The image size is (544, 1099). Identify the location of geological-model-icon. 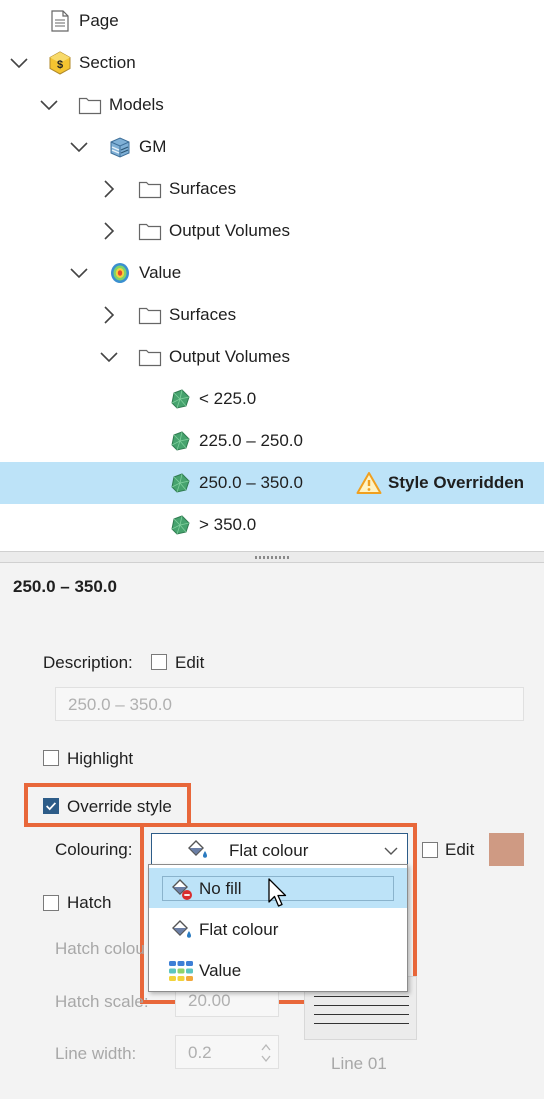
(120, 147).